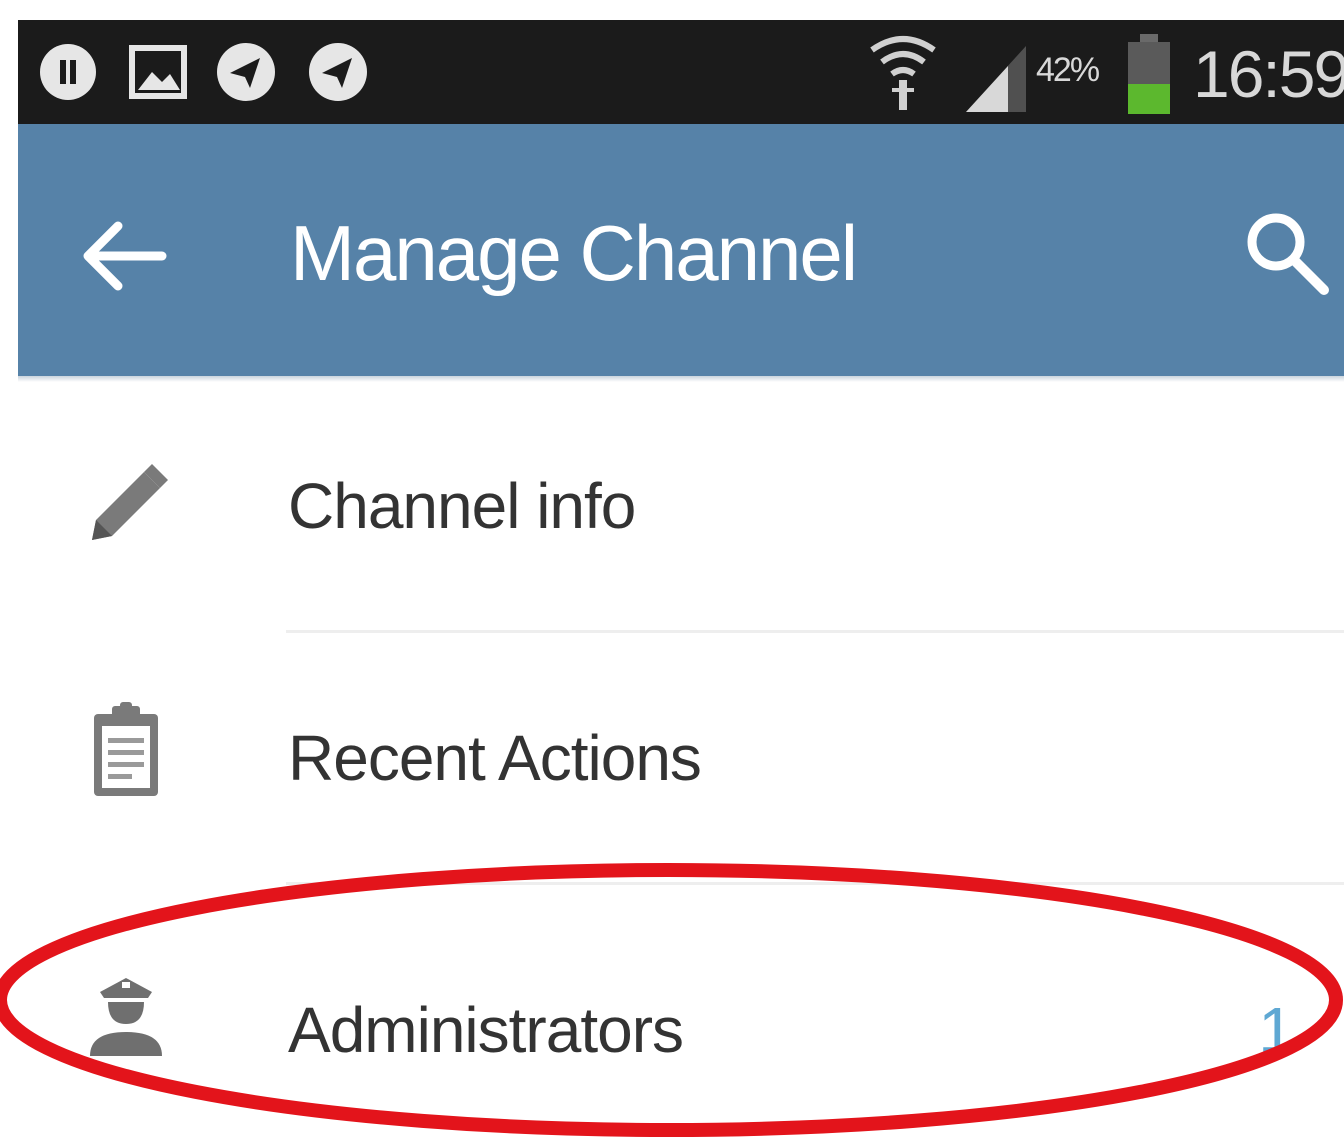 This screenshot has width=1344, height=1138. Describe the element at coordinates (996, 79) in the screenshot. I see `signal-icon` at that location.